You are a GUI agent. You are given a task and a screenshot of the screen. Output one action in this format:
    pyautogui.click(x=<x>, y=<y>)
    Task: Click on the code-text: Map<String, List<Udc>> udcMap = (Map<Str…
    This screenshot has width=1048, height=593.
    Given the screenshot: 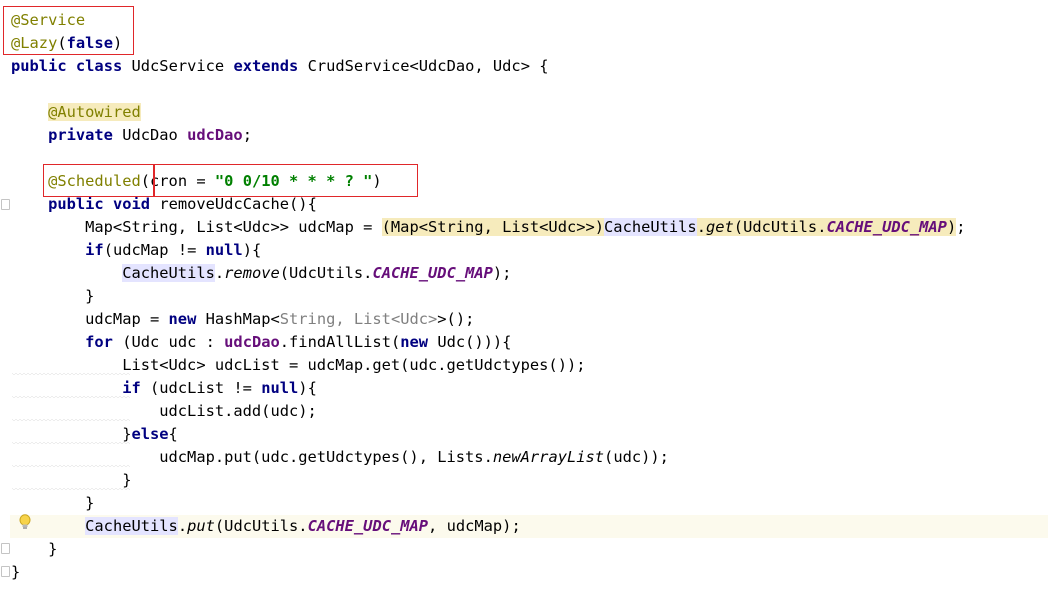 What is the action you would take?
    pyautogui.click(x=488, y=227)
    